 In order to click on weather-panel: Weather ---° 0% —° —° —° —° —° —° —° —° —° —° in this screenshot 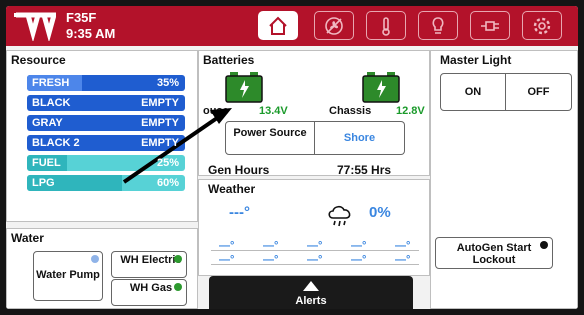, I will do `click(314, 227)`.